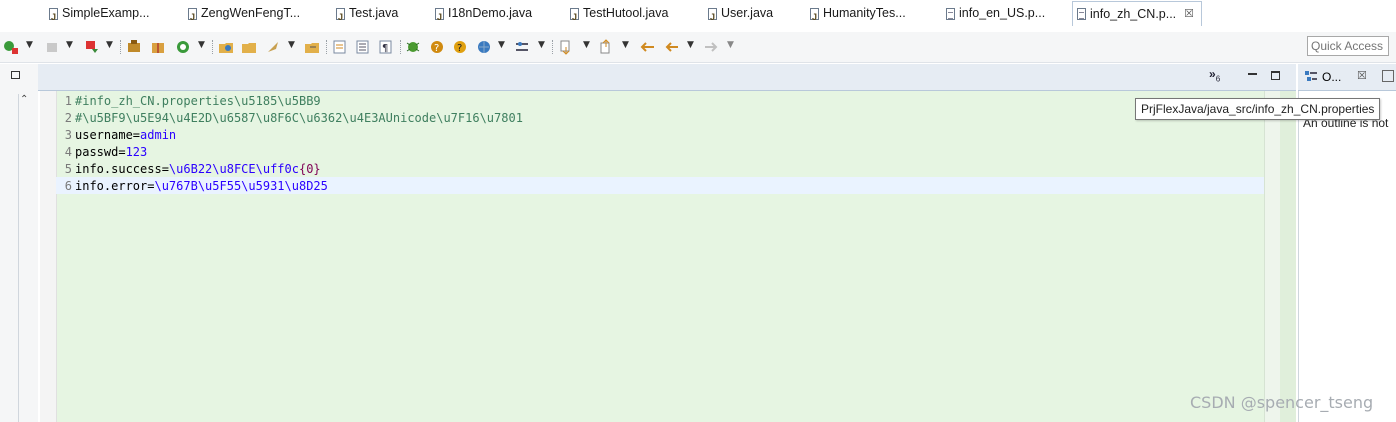 This screenshot has width=1396, height=422. What do you see at coordinates (48, 256) in the screenshot?
I see `vertical-ruler` at bounding box center [48, 256].